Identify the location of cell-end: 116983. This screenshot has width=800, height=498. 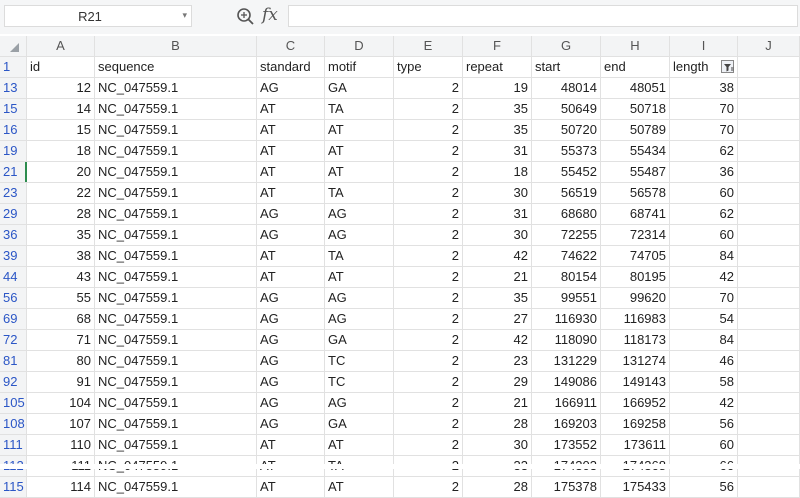
(635, 319).